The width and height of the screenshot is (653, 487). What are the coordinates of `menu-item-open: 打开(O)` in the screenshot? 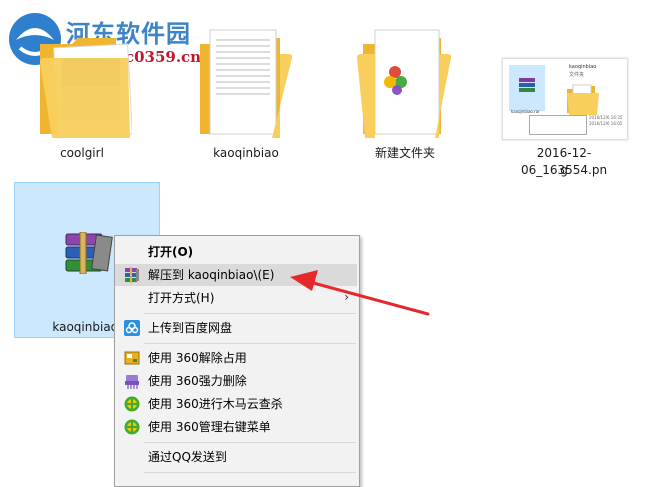 It's located at (236, 252).